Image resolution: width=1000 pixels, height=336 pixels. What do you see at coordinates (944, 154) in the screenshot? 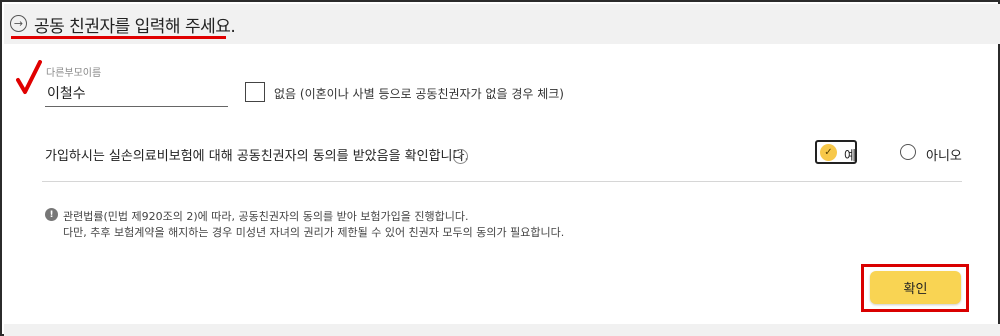
I see `consent-no-label: 아니오` at bounding box center [944, 154].